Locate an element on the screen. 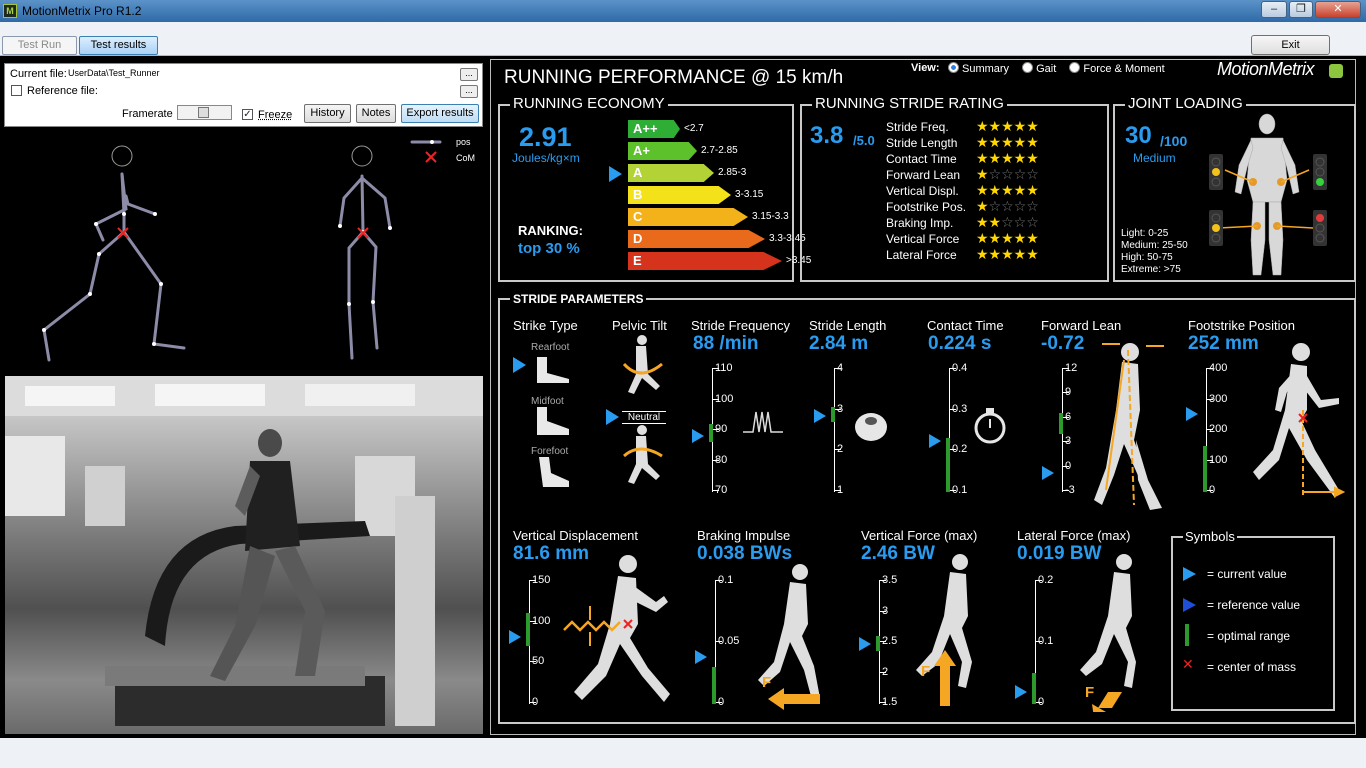 The height and width of the screenshot is (768, 1366). rating-stars-4: ★★★★★ is located at coordinates (1007, 190).